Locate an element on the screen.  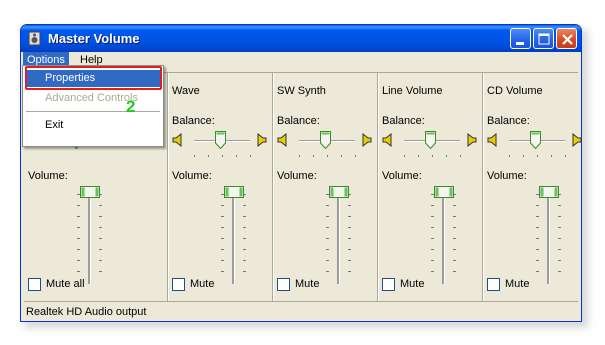
step-number-annotation: 2 is located at coordinates (131, 106).